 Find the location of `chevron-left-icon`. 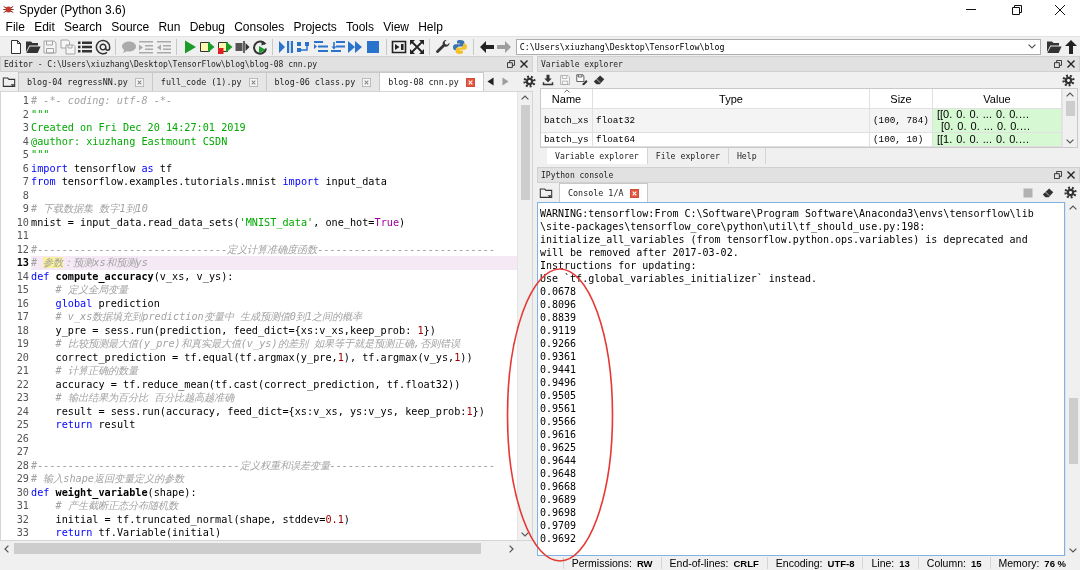

chevron-left-icon is located at coordinates (6, 548).